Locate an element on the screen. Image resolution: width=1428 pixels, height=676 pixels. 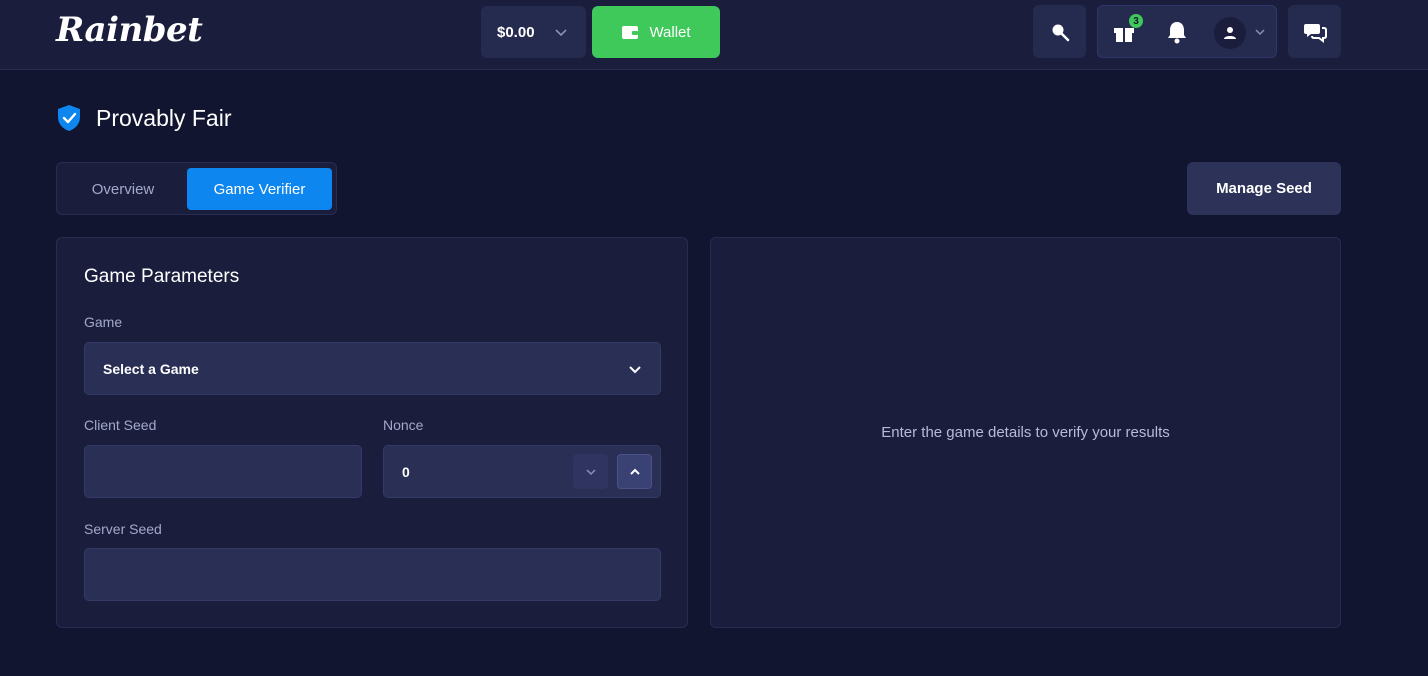
nonce-label: Nonce is located at coordinates (403, 425).